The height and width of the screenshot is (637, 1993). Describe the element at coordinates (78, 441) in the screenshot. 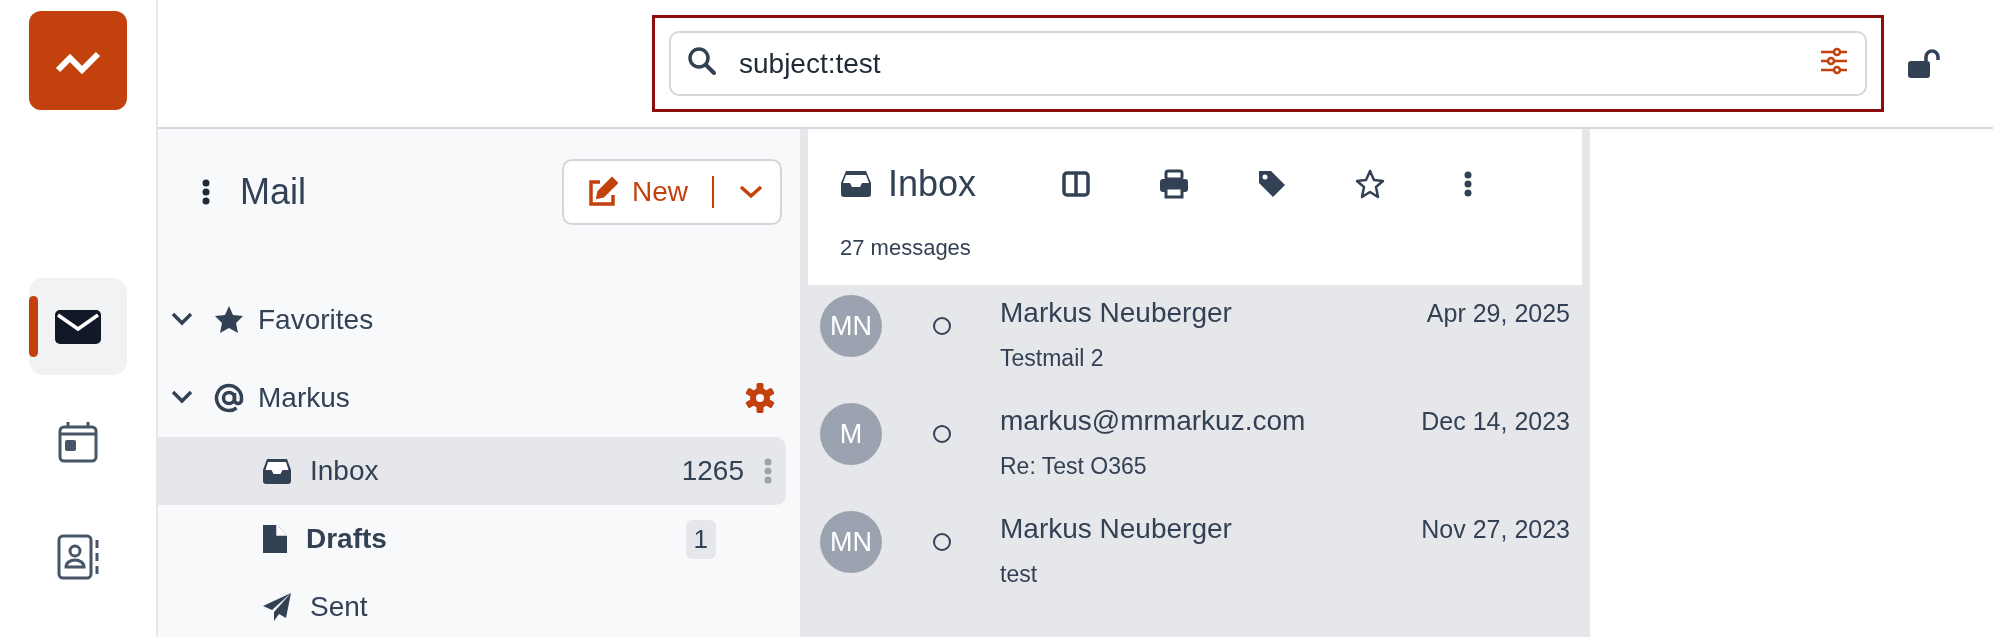

I see `calendar-icon` at that location.